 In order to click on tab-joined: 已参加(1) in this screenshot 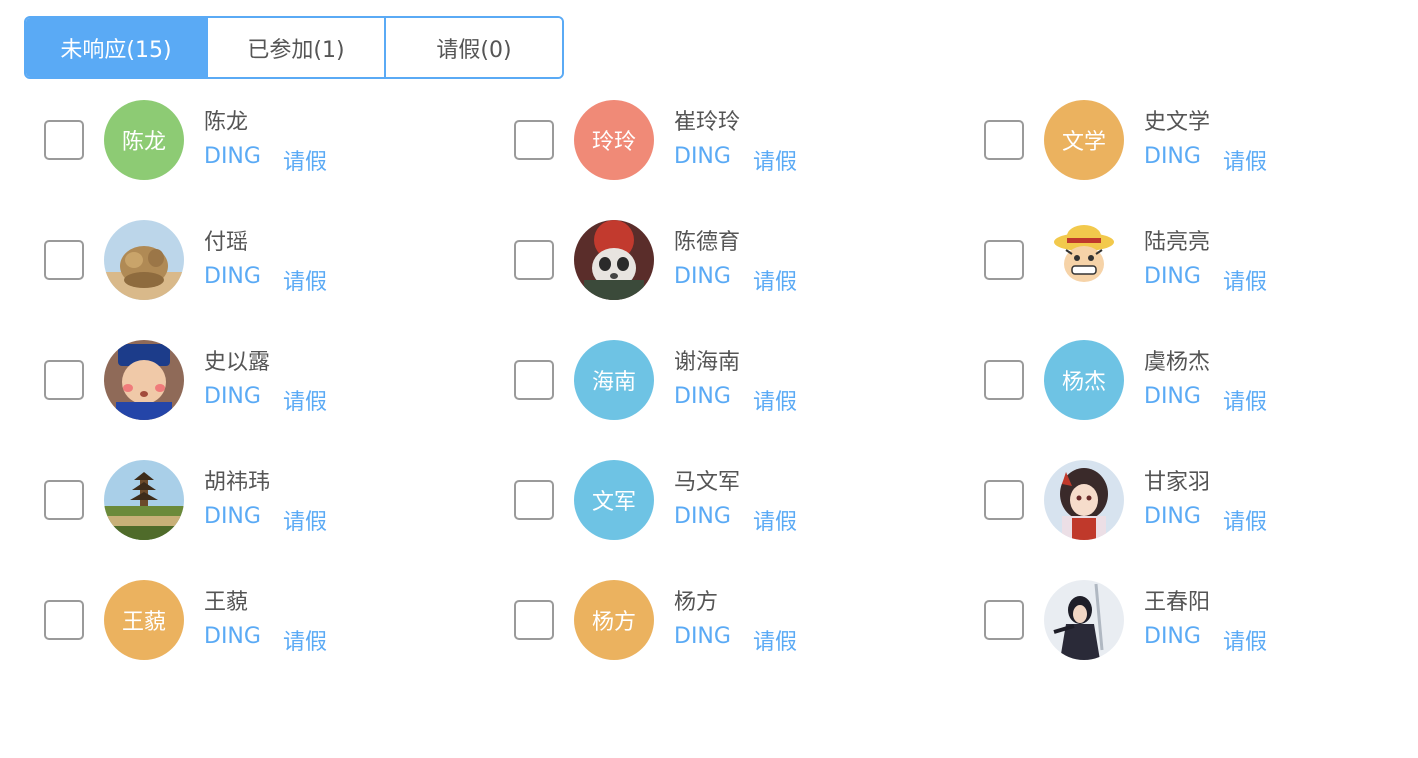, I will do `click(295, 47)`.